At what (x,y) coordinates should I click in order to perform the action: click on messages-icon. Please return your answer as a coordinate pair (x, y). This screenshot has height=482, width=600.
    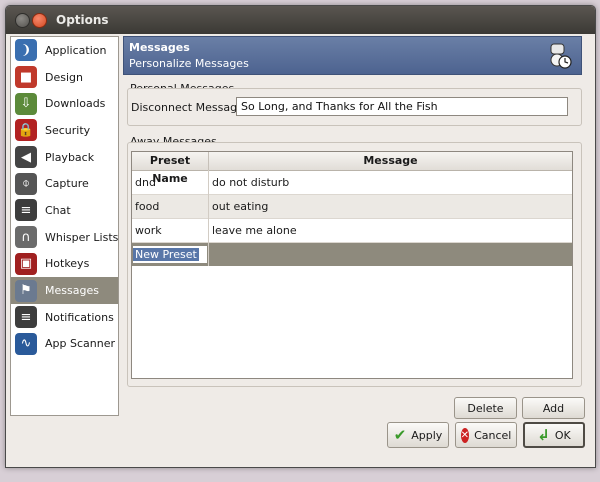
    Looking at the image, I should click on (561, 56).